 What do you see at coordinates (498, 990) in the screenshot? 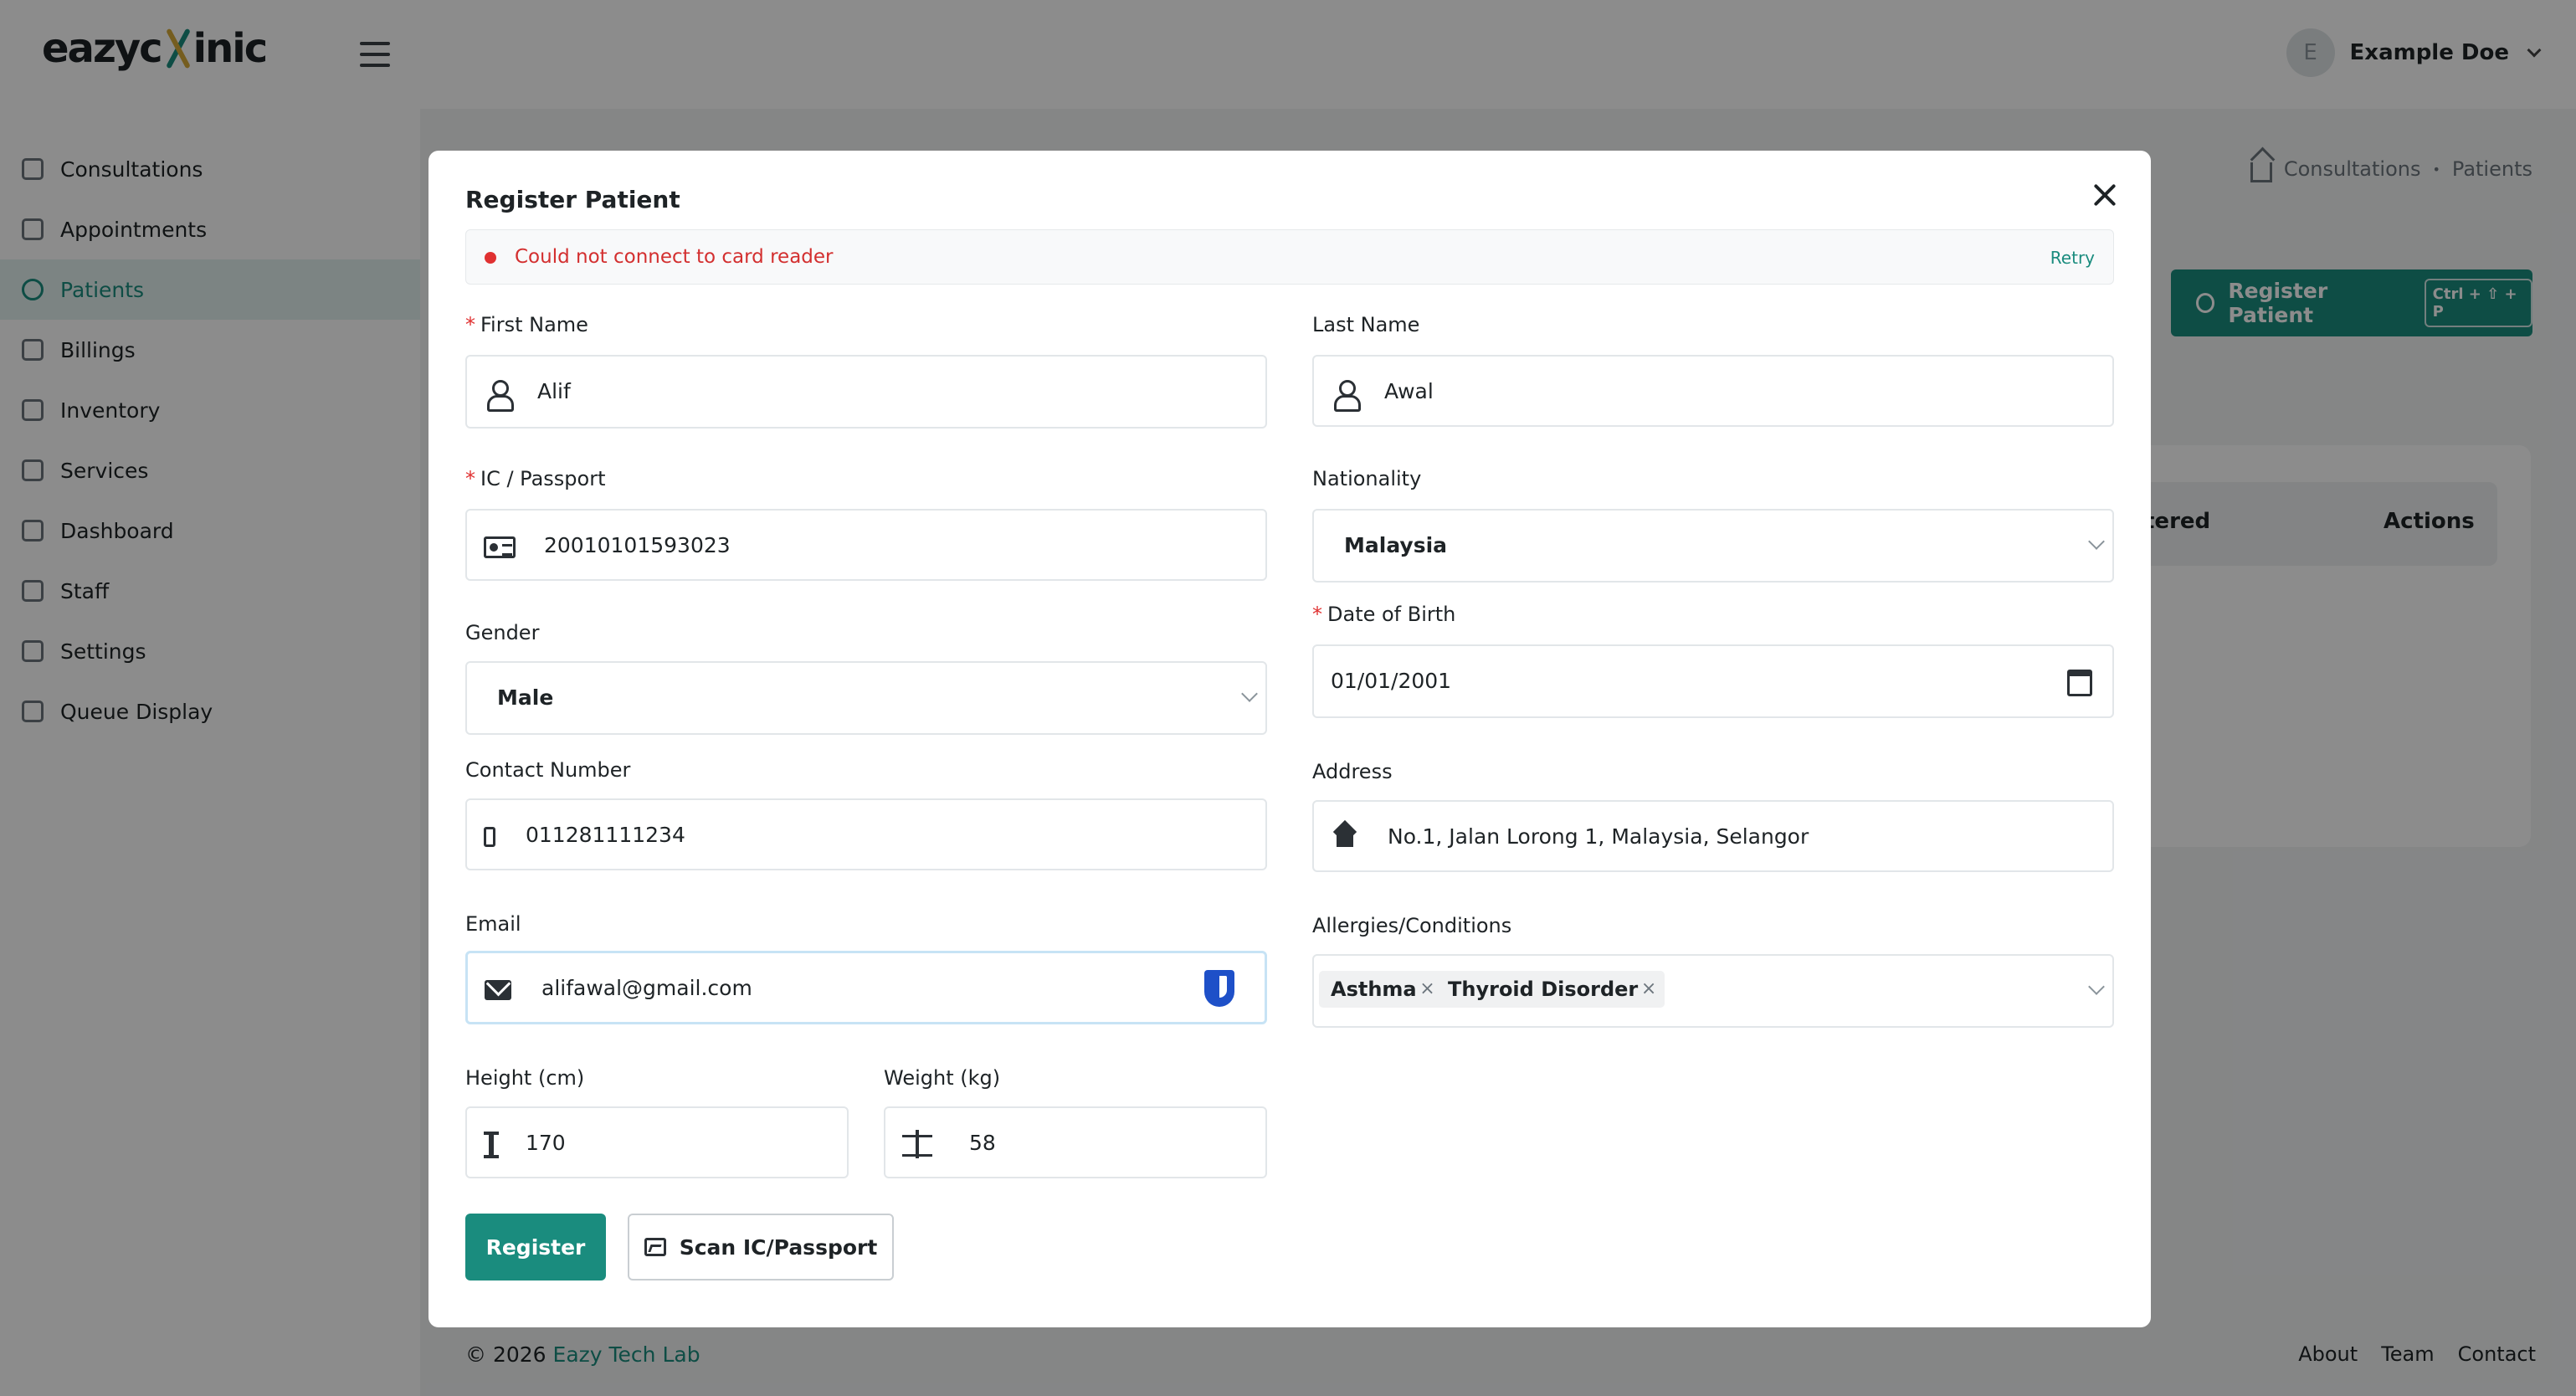
I see `envelope-icon` at bounding box center [498, 990].